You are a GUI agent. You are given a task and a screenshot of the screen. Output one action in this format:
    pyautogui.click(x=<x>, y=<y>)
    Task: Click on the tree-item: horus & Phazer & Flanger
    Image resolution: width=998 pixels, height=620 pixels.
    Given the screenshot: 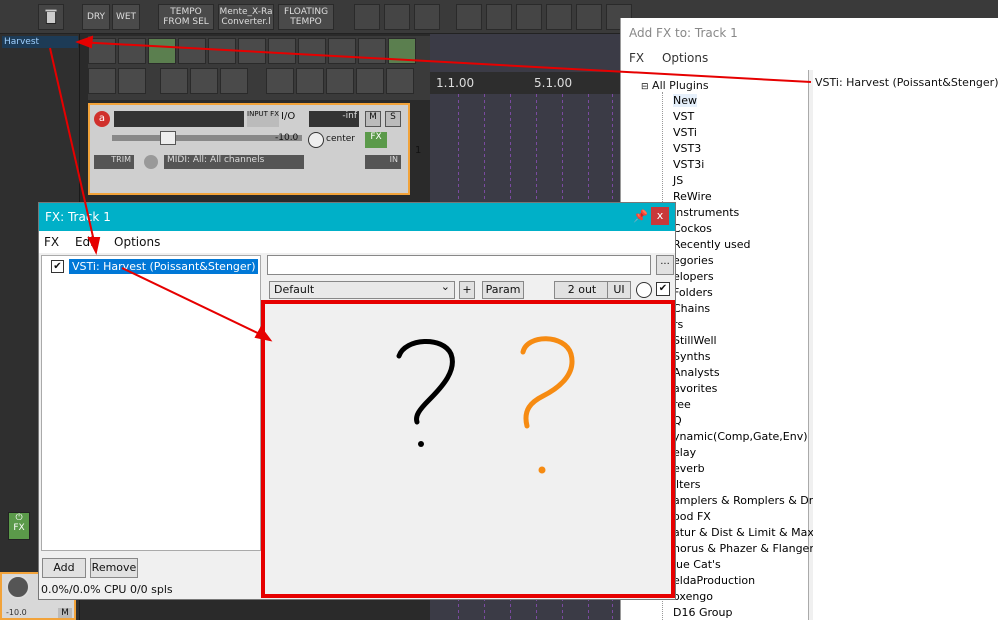 What is the action you would take?
    pyautogui.click(x=743, y=548)
    